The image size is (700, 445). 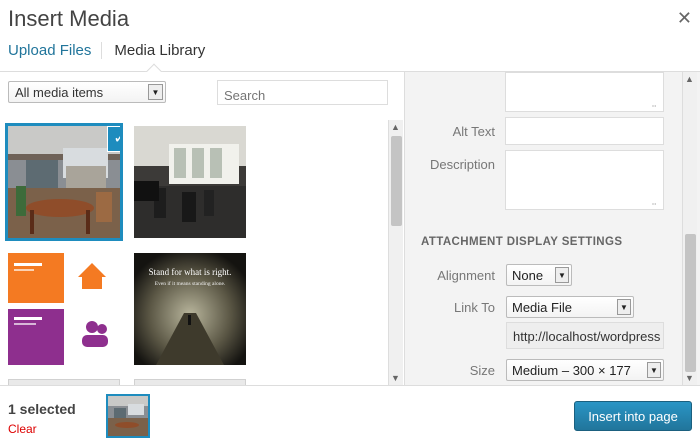 I want to click on size-select: Medium – 300 × 177 ▼, so click(x=585, y=370).